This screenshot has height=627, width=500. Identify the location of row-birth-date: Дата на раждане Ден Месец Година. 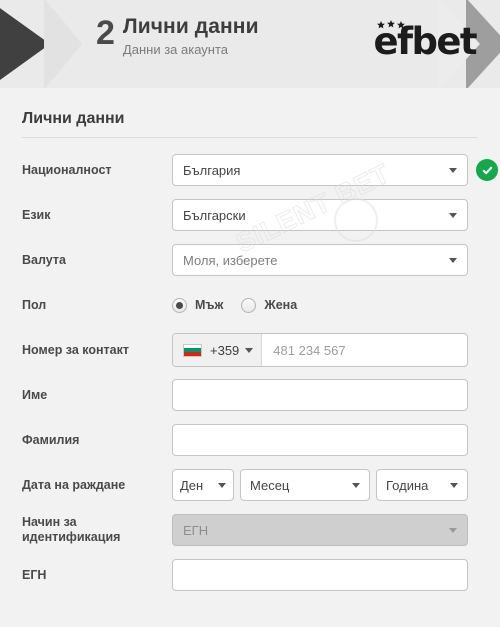
(250, 485).